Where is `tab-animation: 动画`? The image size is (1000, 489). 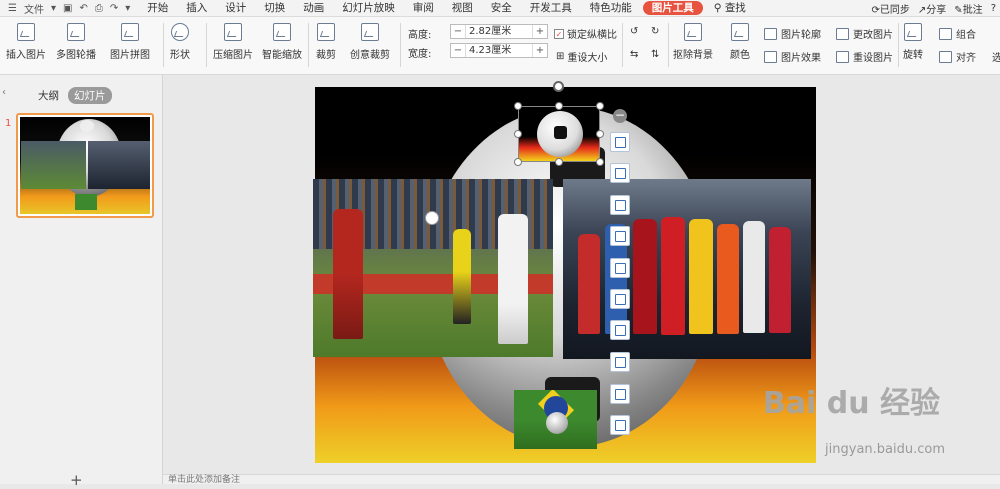 tab-animation: 动画 is located at coordinates (313, 8).